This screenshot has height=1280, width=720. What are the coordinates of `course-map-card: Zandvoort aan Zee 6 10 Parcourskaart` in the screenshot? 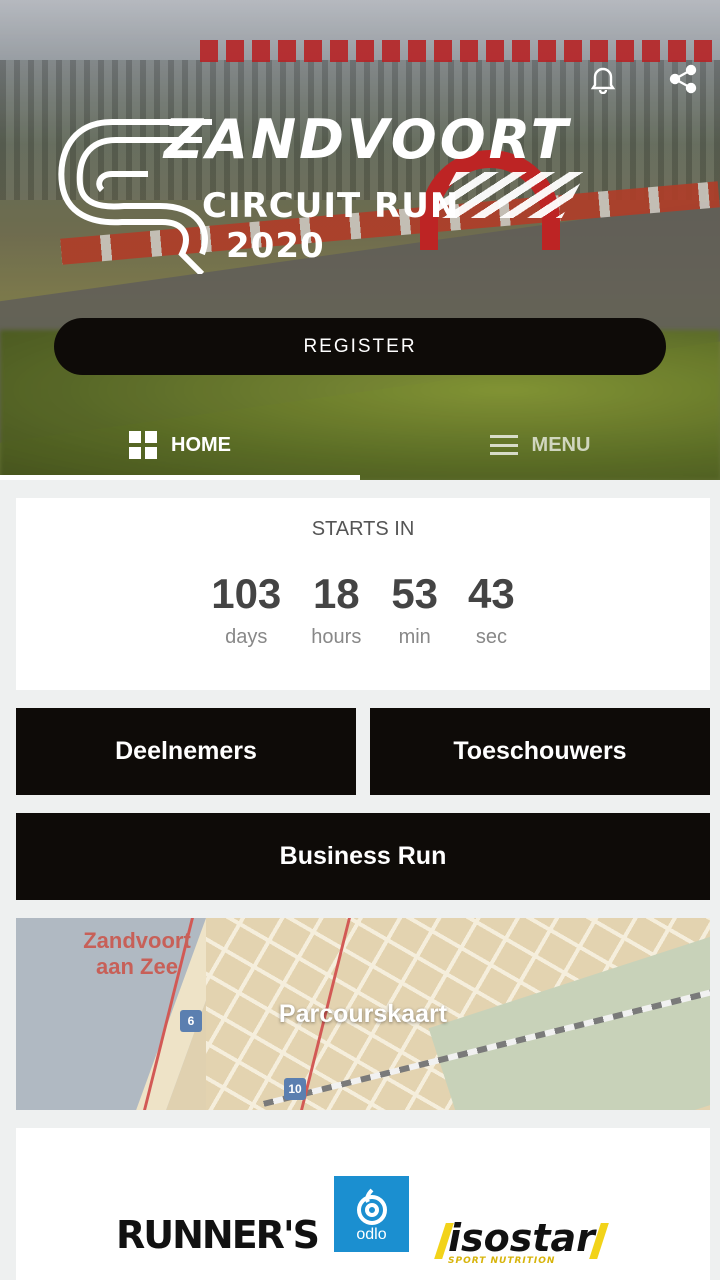 It's located at (363, 1014).